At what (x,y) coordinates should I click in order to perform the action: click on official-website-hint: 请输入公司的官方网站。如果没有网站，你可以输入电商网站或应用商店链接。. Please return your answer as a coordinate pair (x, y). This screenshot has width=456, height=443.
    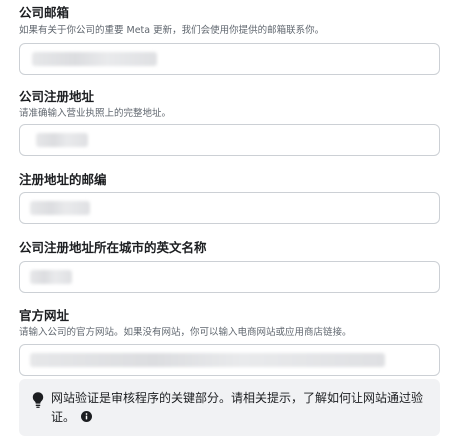
    Looking at the image, I should click on (185, 332).